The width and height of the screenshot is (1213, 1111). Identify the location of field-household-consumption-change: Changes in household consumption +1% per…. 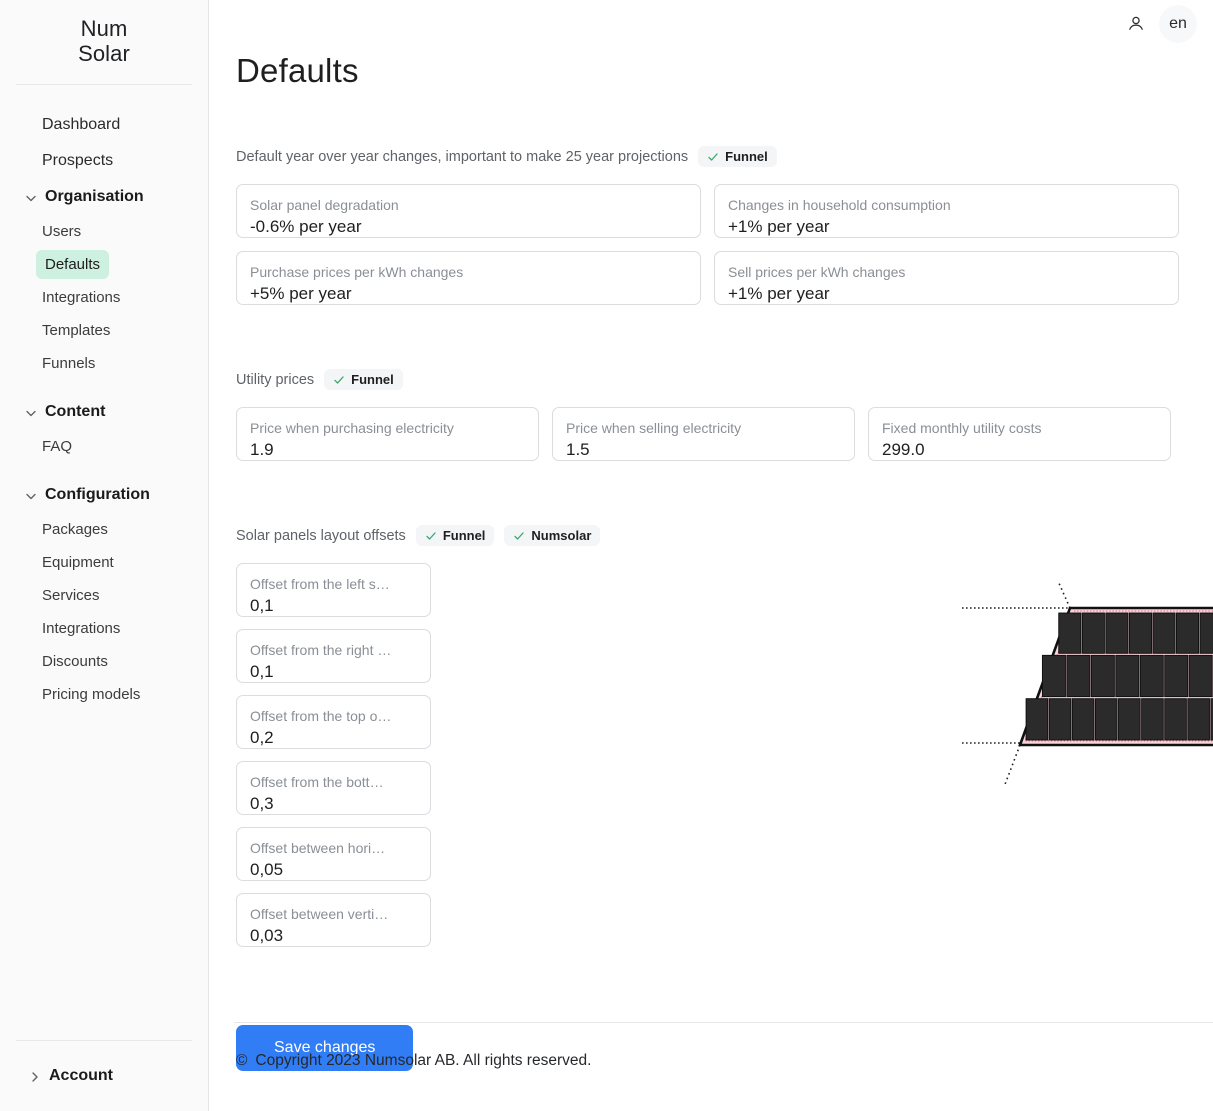
(946, 211).